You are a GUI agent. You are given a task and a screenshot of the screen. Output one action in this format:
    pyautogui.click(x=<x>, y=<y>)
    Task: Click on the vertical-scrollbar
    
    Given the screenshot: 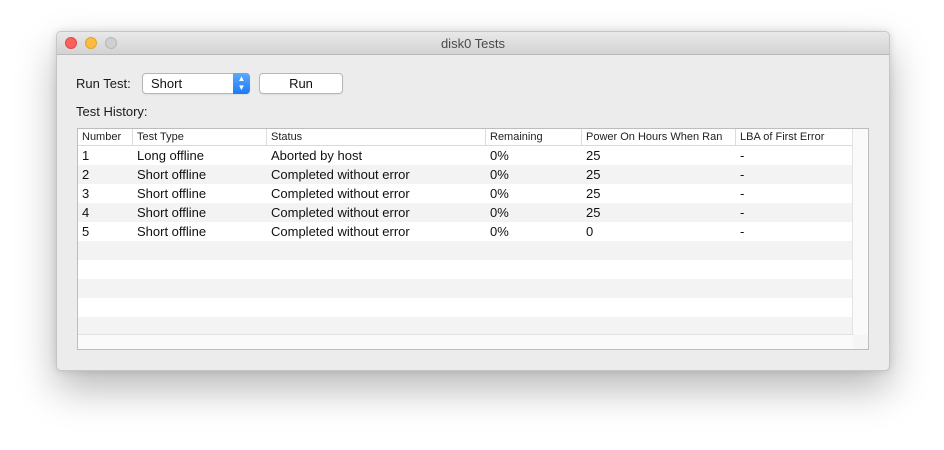 What is the action you would take?
    pyautogui.click(x=860, y=232)
    